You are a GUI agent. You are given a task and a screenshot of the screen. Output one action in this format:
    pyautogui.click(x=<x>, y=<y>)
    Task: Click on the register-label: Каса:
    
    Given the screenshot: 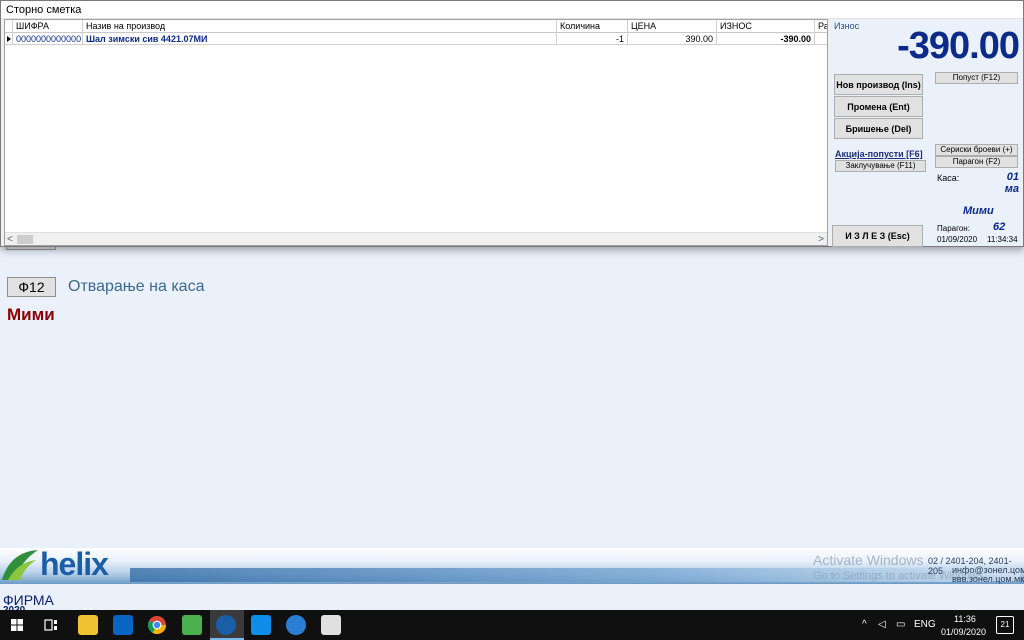 What is the action you would take?
    pyautogui.click(x=948, y=178)
    